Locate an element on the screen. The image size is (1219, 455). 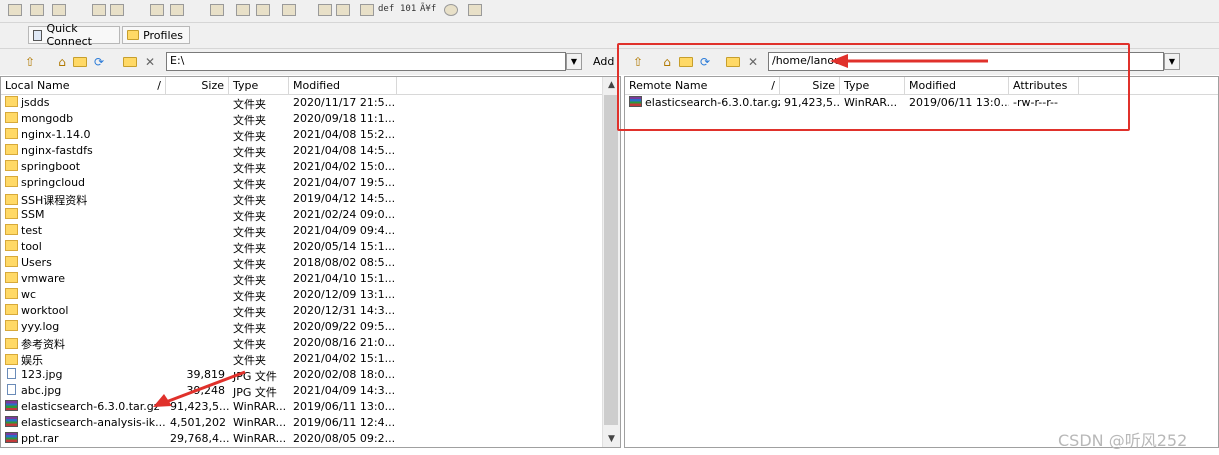
file-name-cell: test is located at coordinates (83, 231).